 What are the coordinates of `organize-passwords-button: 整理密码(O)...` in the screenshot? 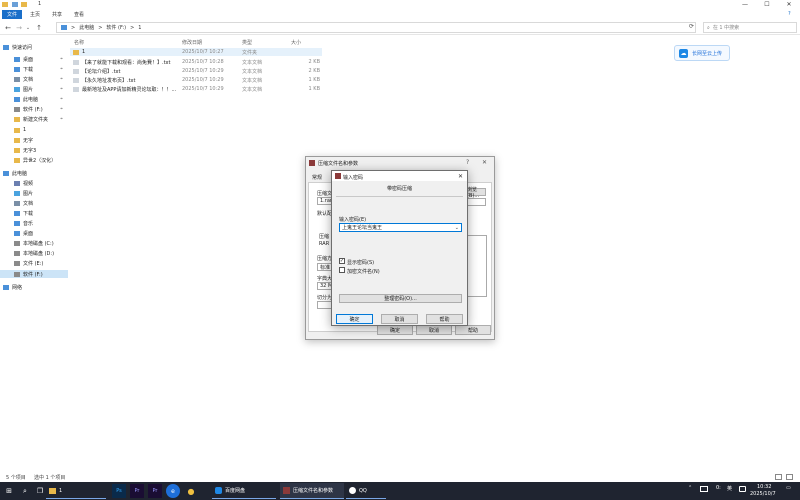 It's located at (400, 298).